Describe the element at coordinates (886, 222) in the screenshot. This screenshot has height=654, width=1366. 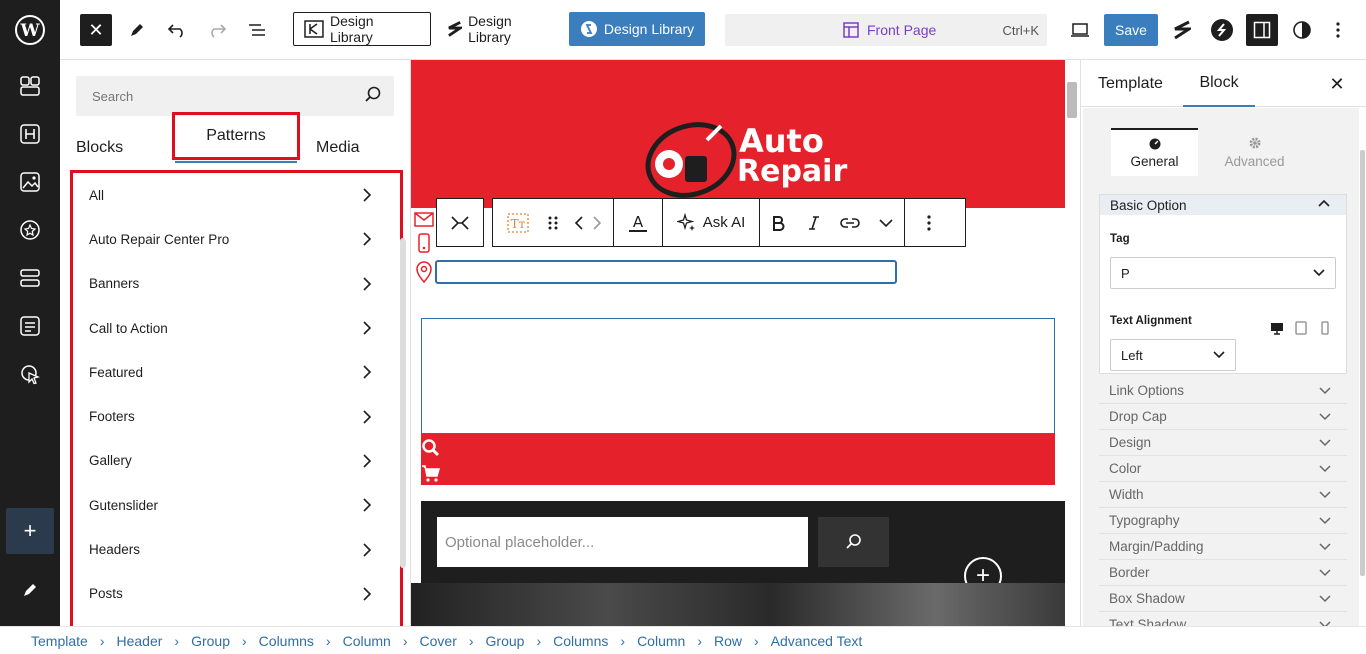
I see `more-formats-button` at that location.